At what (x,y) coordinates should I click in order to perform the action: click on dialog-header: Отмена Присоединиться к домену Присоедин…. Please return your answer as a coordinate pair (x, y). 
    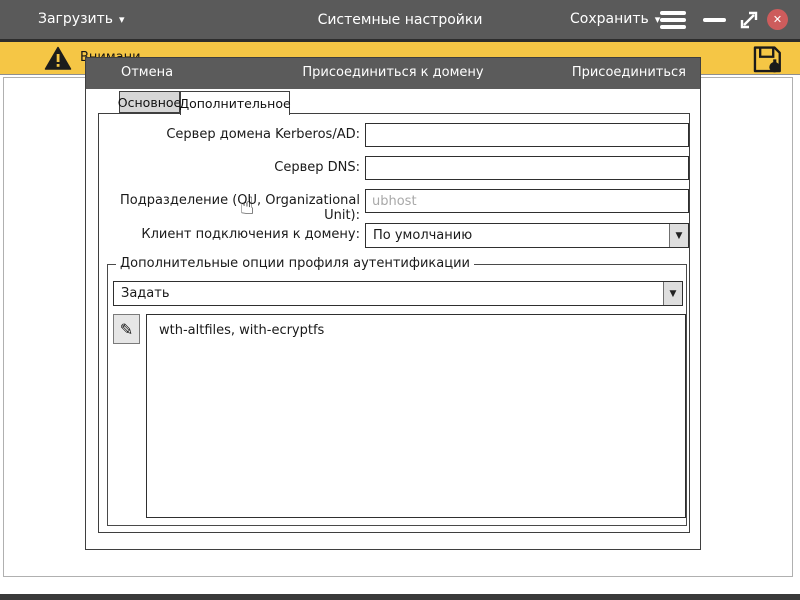
    Looking at the image, I should click on (393, 73).